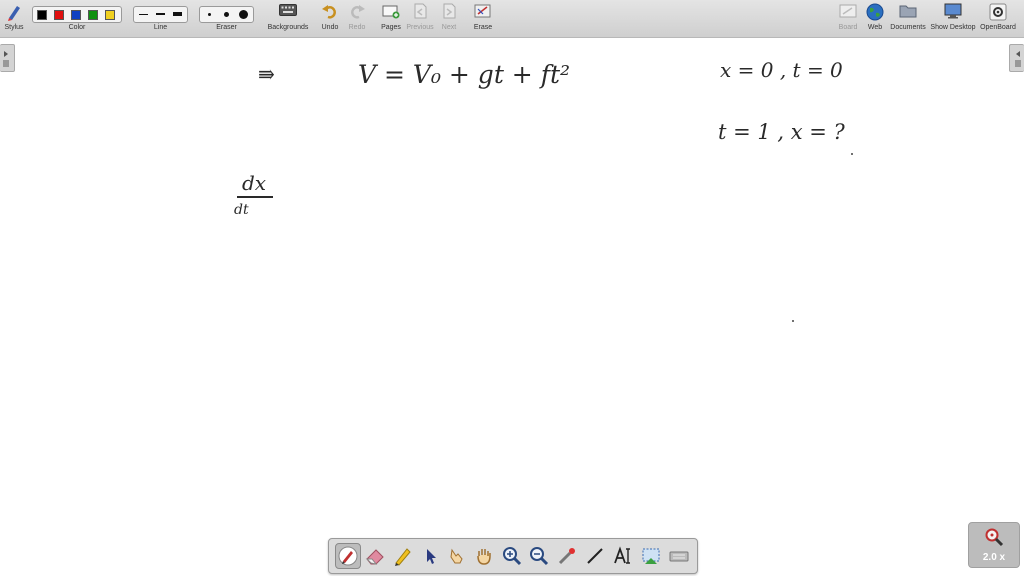 This screenshot has width=1024, height=576. I want to click on select-hand-tool, so click(457, 556).